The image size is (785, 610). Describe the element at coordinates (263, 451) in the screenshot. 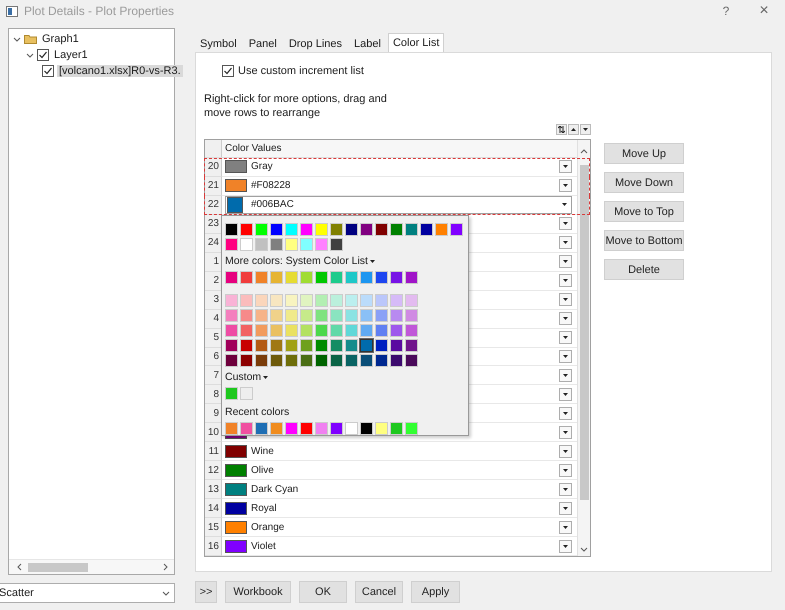

I see `color-name: Wine` at that location.